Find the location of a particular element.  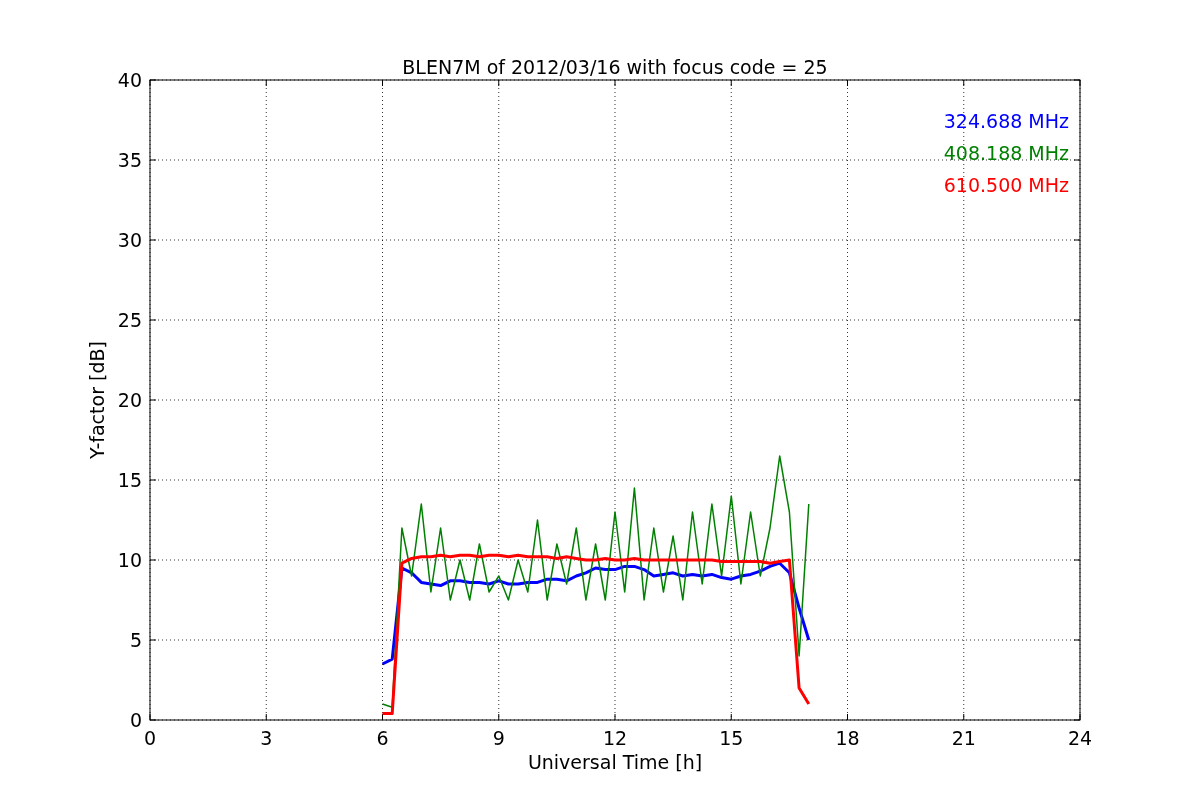

tick-label: 9 is located at coordinates (498, 738).